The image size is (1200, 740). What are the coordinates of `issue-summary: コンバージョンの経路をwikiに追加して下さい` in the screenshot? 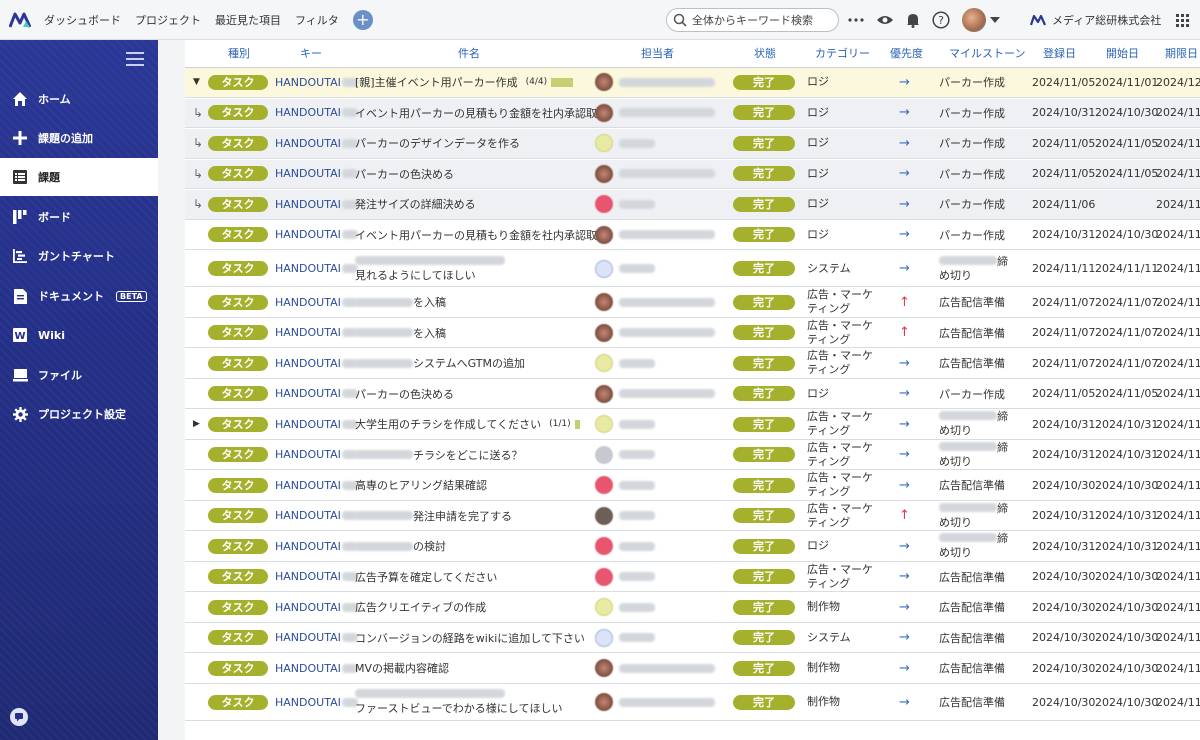 It's located at (470, 638).